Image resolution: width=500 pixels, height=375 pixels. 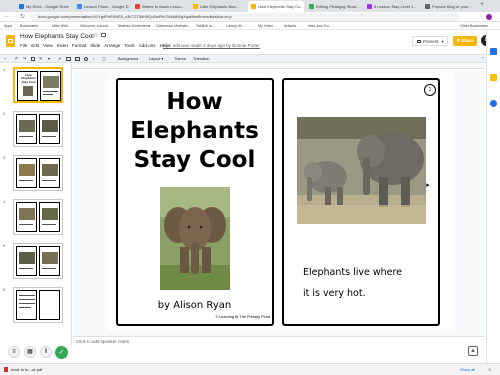 What do you see at coordinates (30, 352) in the screenshot?
I see `filmstrip-view-icon: ▦` at bounding box center [30, 352].